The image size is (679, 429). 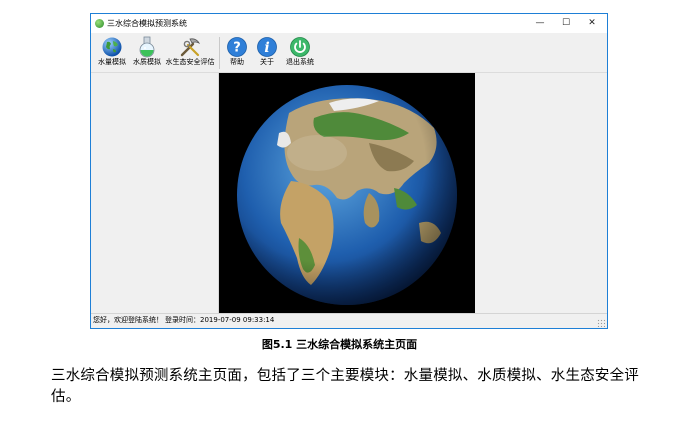 I want to click on power-icon, so click(x=300, y=47).